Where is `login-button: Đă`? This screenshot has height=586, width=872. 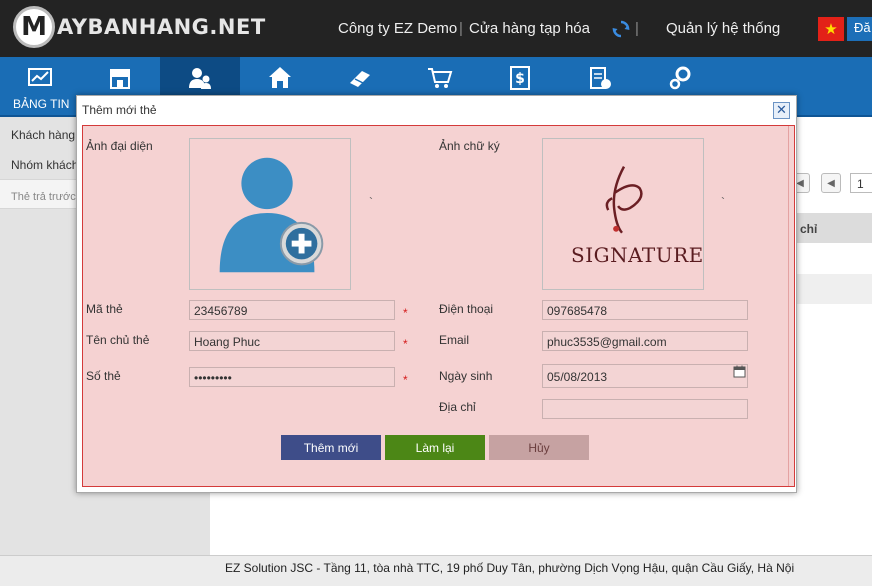 login-button: Đă is located at coordinates (859, 29).